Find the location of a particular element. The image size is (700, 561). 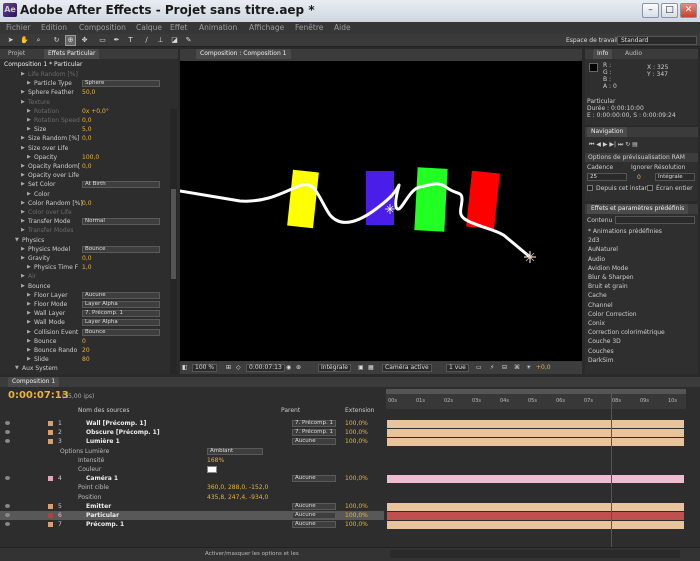

effect-param-row: ▶ Sphere Feather 50,0 is located at coordinates (89, 92).